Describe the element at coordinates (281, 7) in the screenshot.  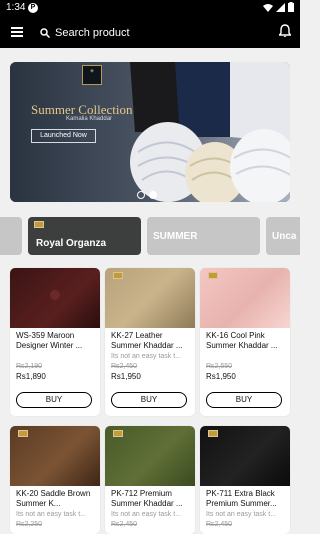
I see `signal-icon` at that location.